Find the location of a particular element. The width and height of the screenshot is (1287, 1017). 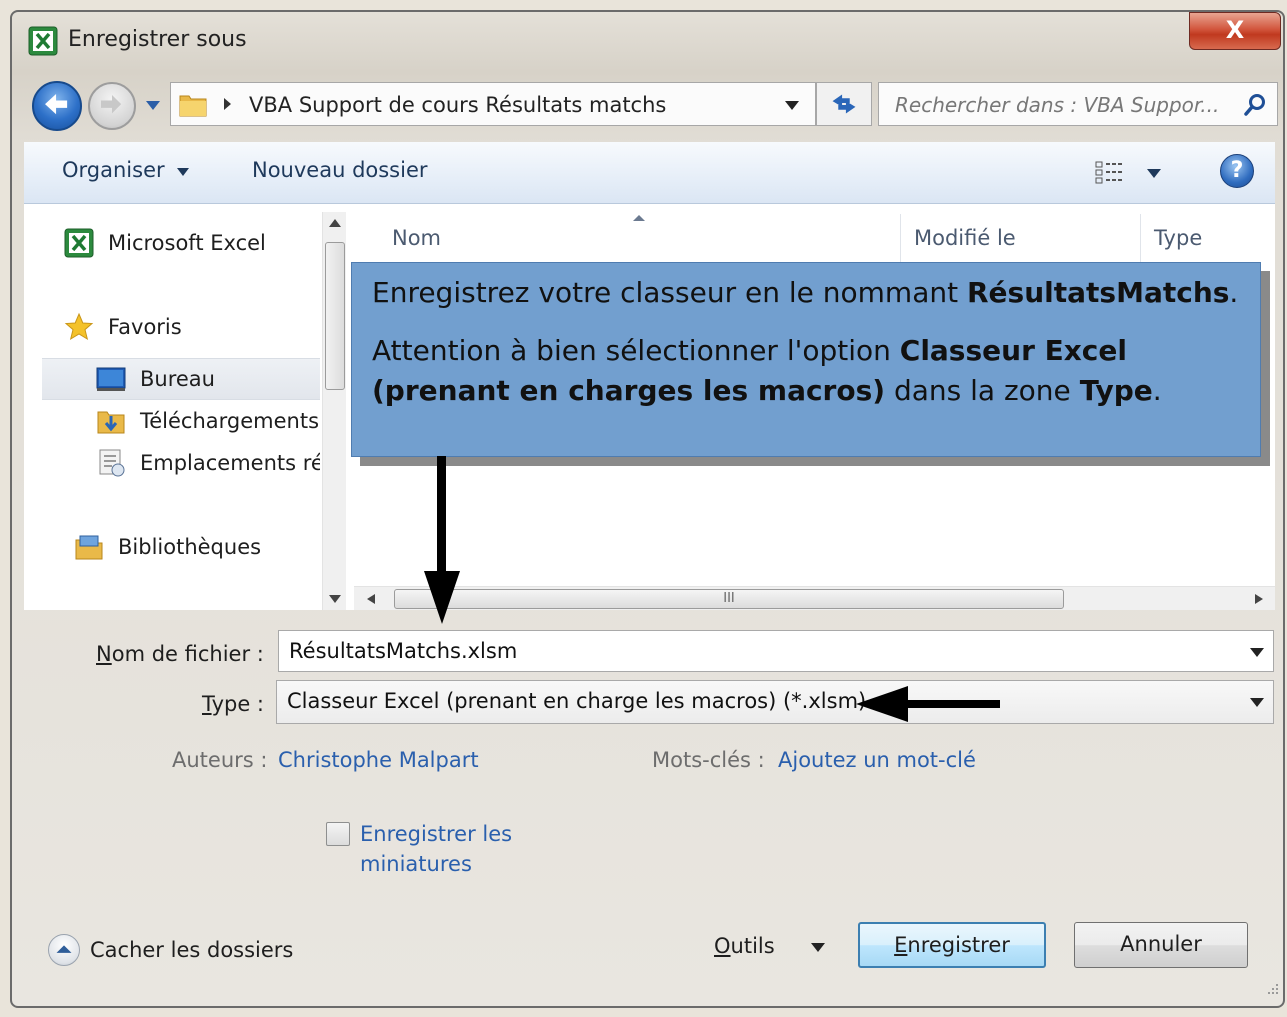

chevron-right-icon is located at coordinates (227, 104).